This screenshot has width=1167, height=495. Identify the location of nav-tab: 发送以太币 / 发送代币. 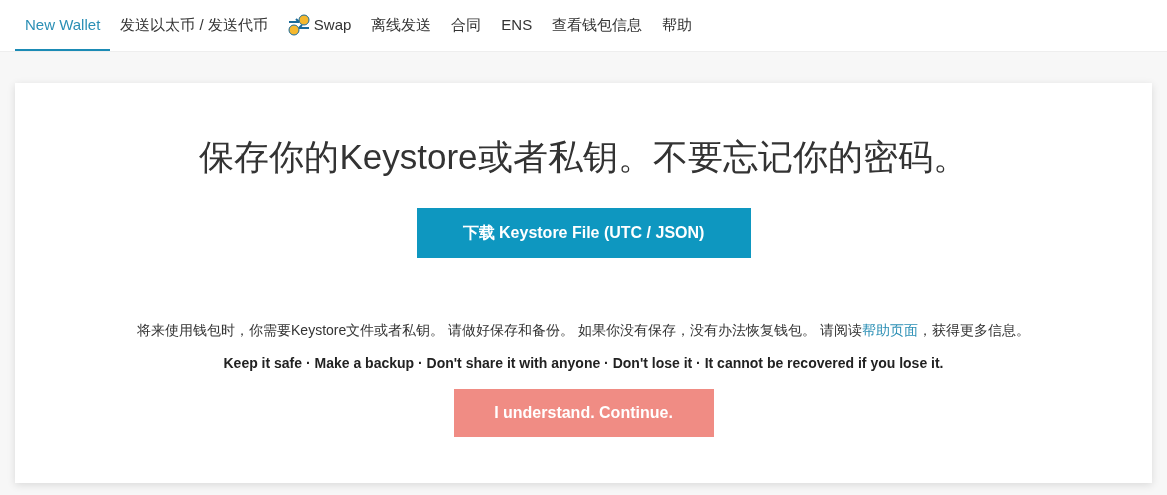
(194, 26).